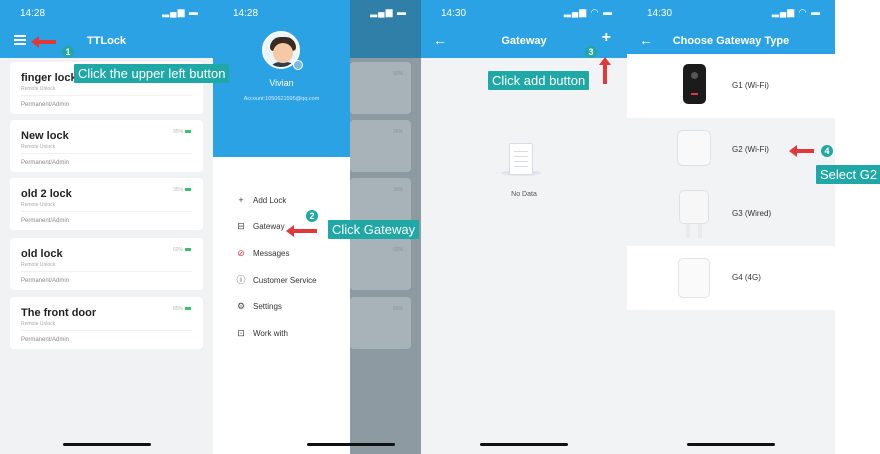 The width and height of the screenshot is (880, 454). What do you see at coordinates (42, 254) in the screenshot?
I see `lock-name: old lock` at bounding box center [42, 254].